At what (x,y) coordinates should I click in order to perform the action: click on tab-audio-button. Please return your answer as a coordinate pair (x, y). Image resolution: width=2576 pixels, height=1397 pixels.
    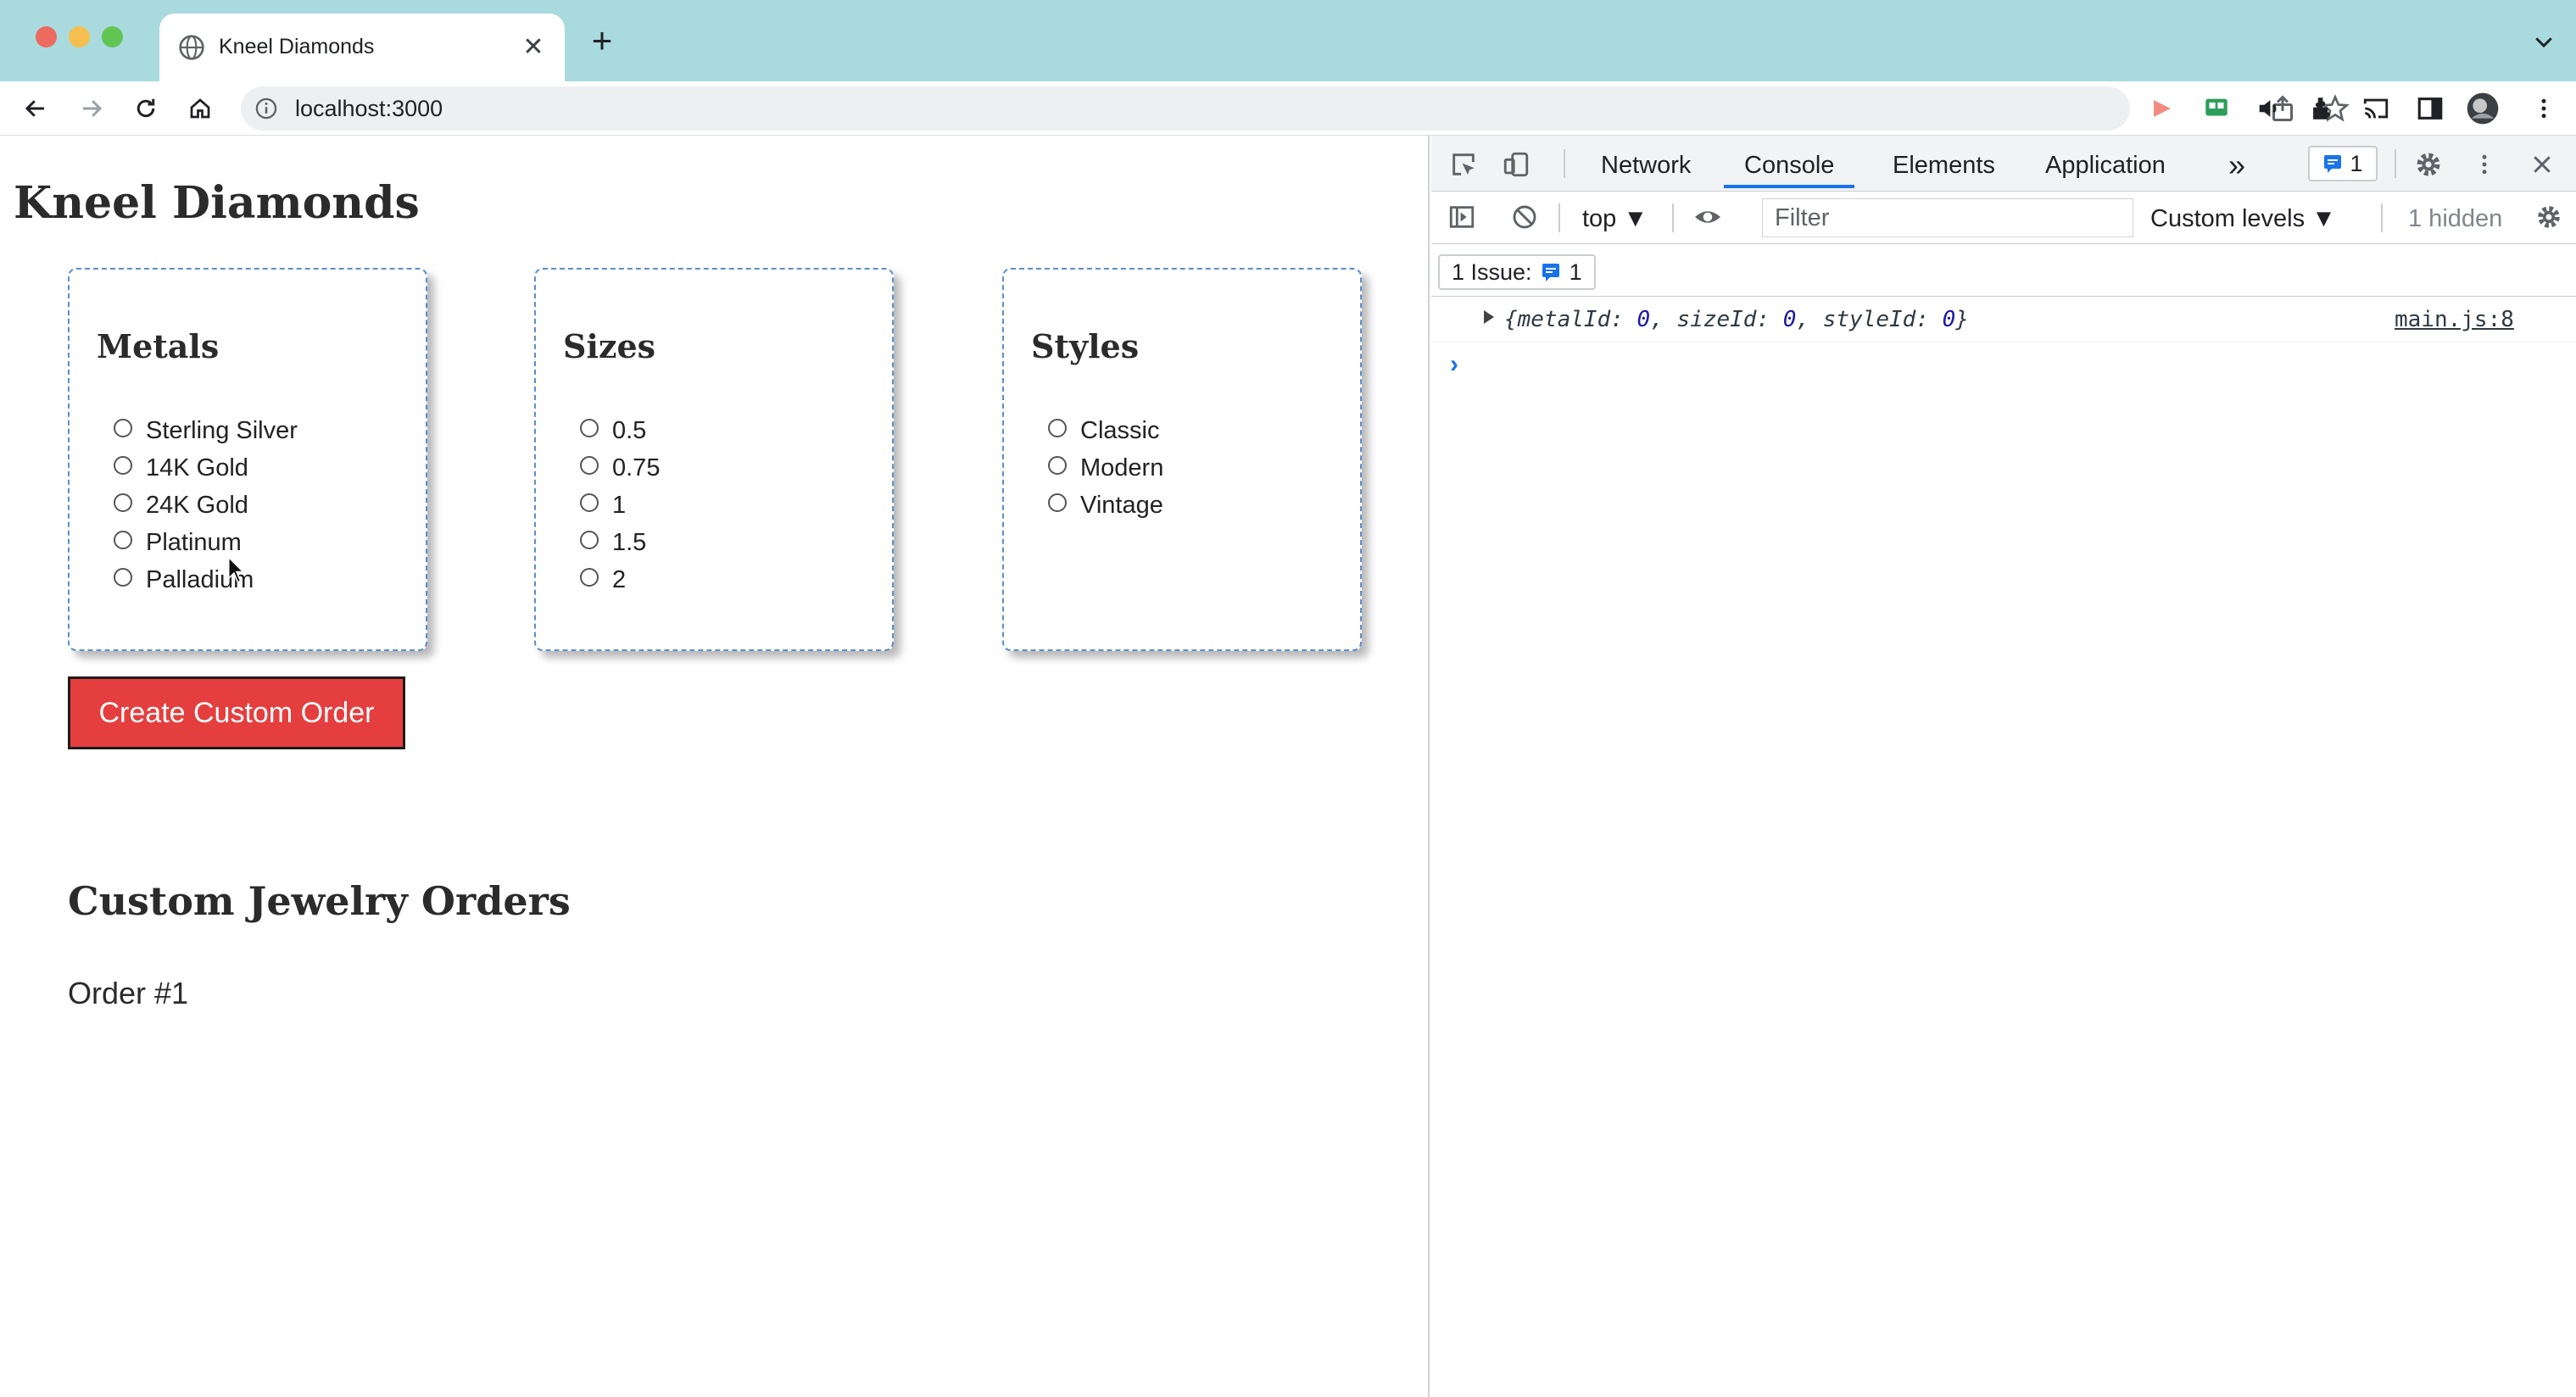
    Looking at the image, I should click on (2269, 108).